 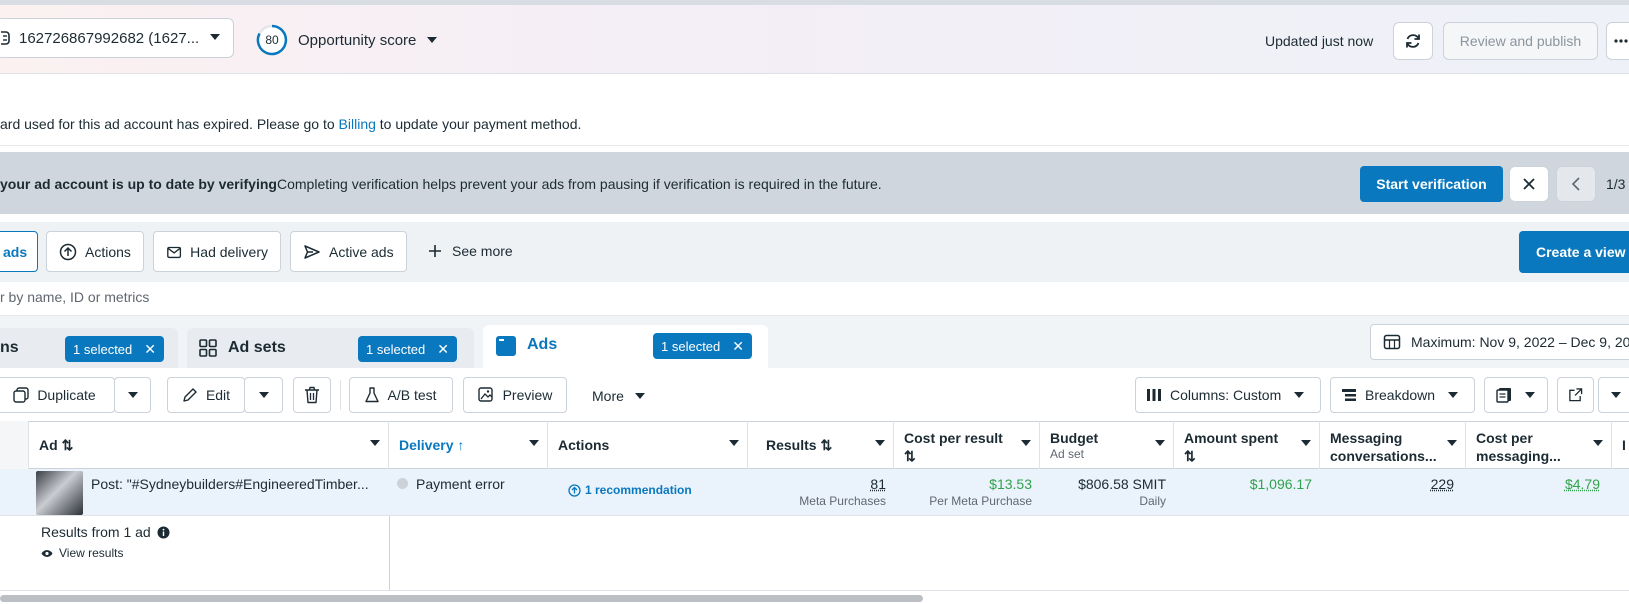 What do you see at coordinates (485, 394) in the screenshot?
I see `image-icon` at bounding box center [485, 394].